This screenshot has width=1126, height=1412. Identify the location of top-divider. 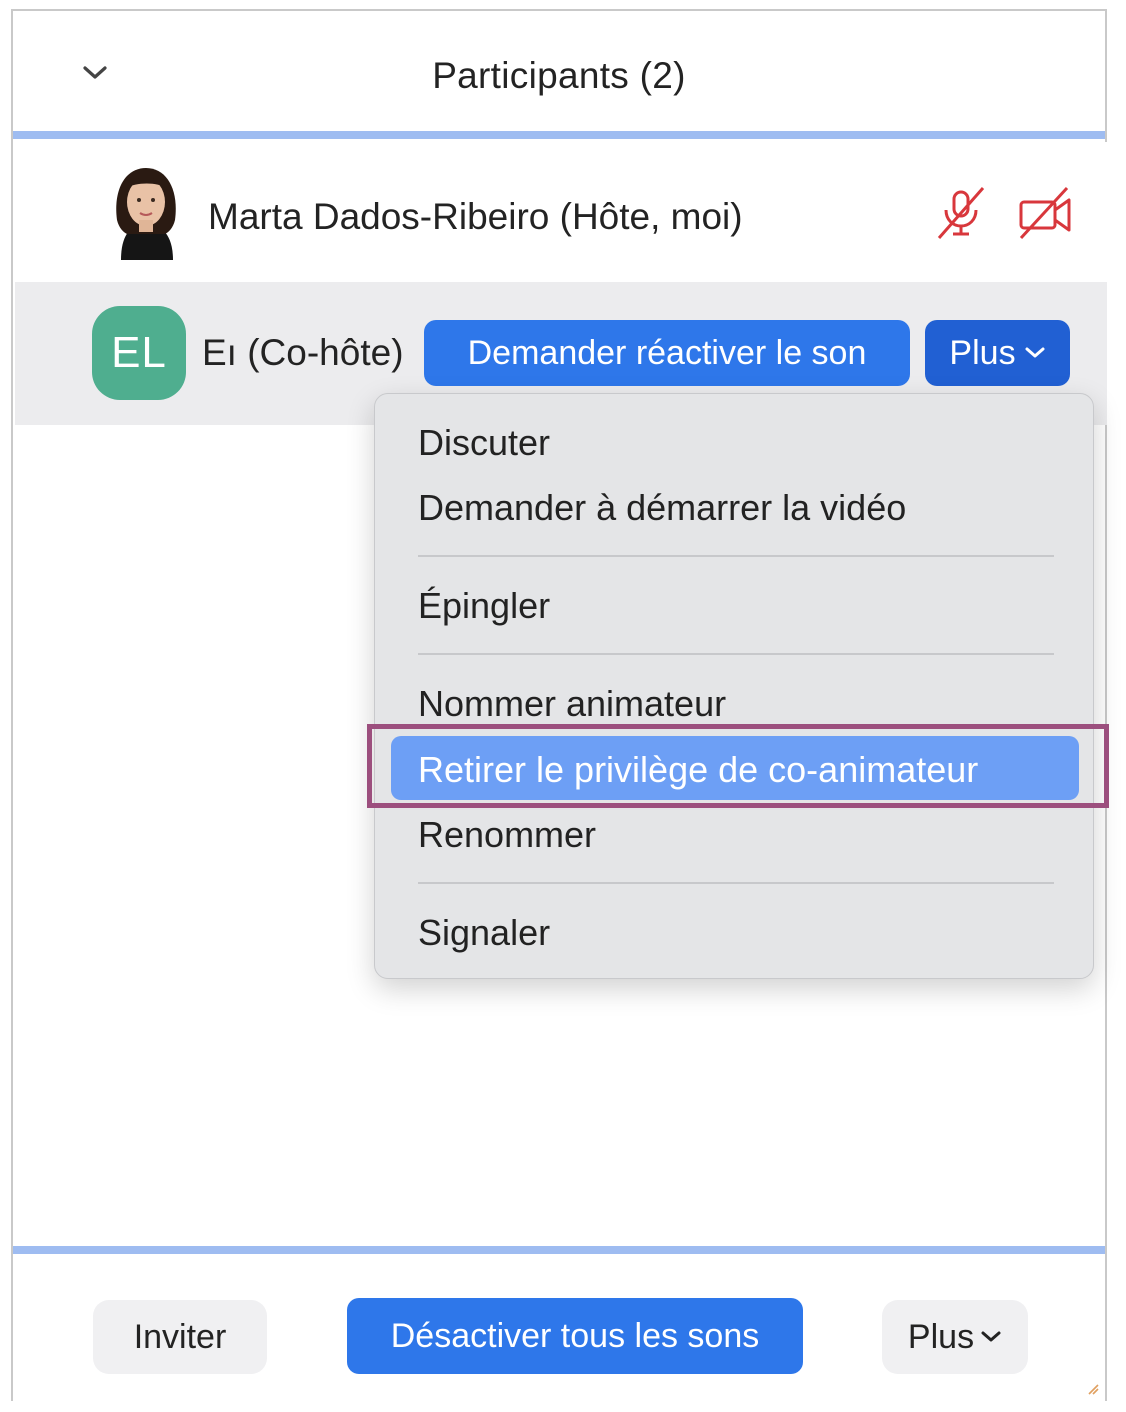
(559, 135).